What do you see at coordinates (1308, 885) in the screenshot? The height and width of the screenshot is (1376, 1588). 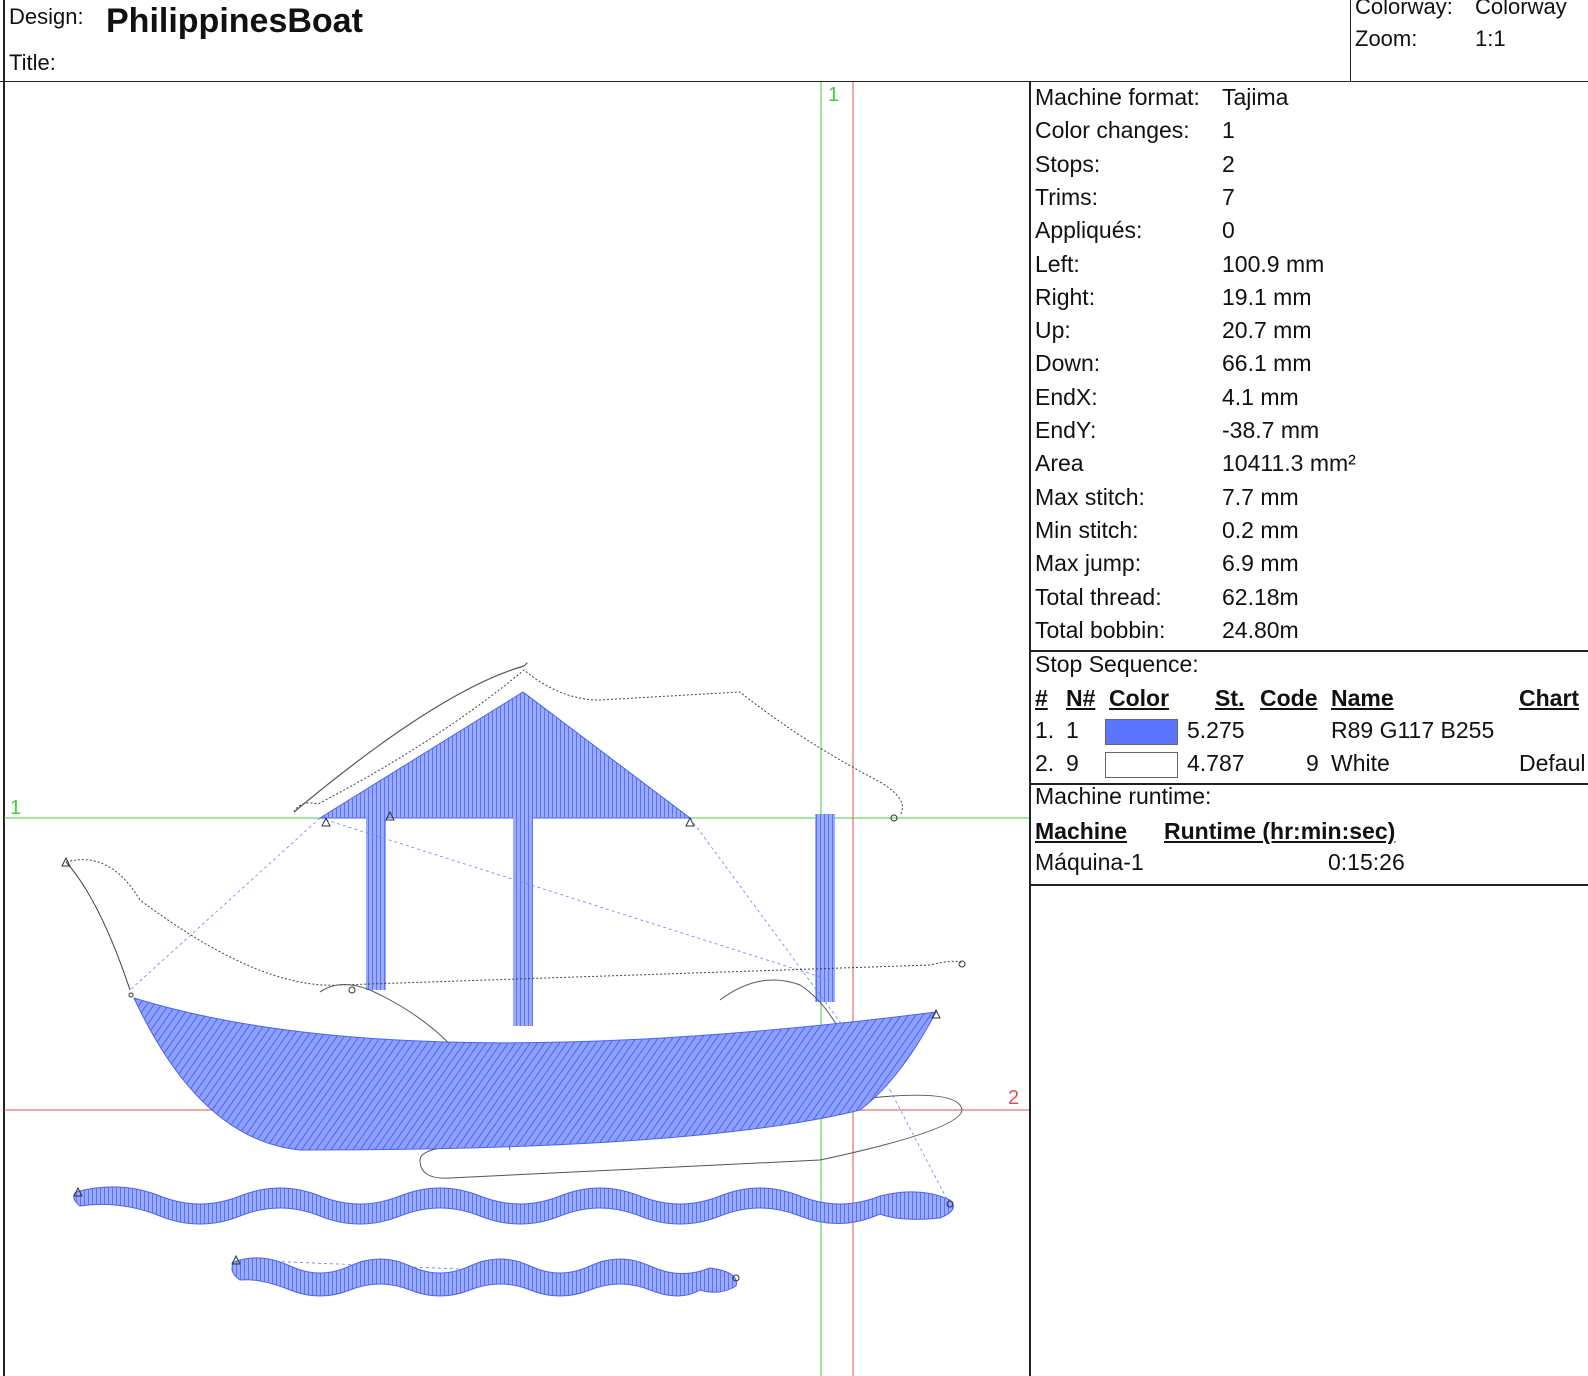 I see `divider-runtime` at bounding box center [1308, 885].